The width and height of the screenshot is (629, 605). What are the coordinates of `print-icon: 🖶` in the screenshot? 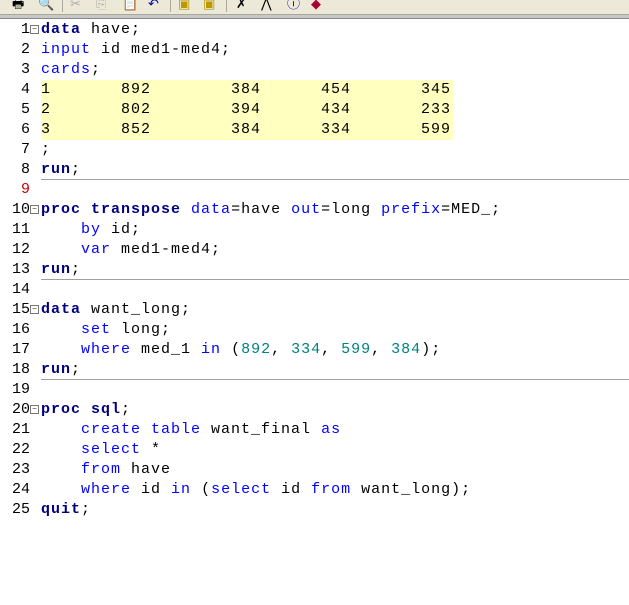 It's located at (18, 6).